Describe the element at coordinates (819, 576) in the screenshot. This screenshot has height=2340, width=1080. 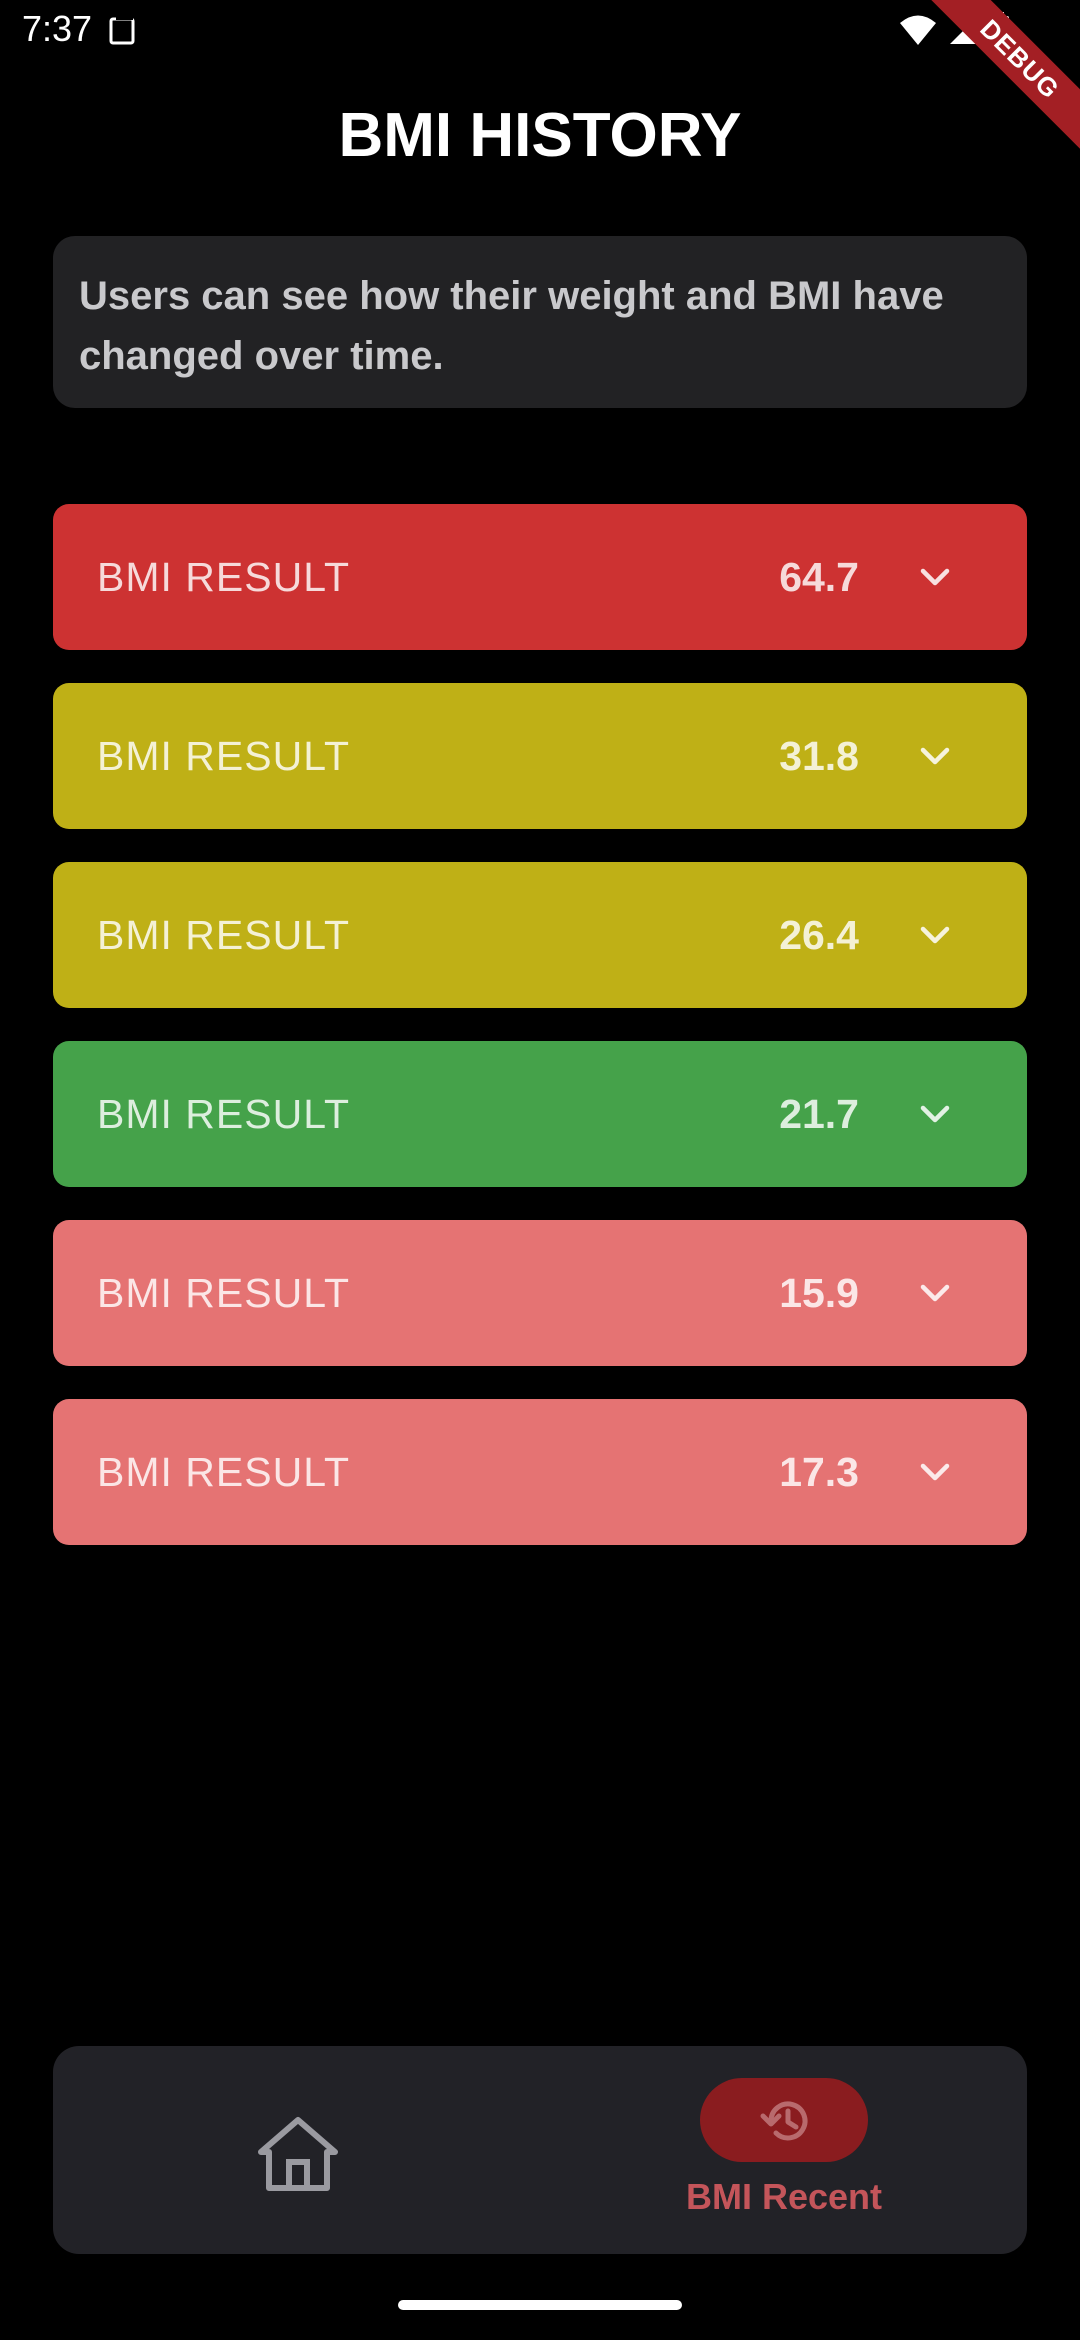
I see `bmi-result-value: 64.7` at that location.